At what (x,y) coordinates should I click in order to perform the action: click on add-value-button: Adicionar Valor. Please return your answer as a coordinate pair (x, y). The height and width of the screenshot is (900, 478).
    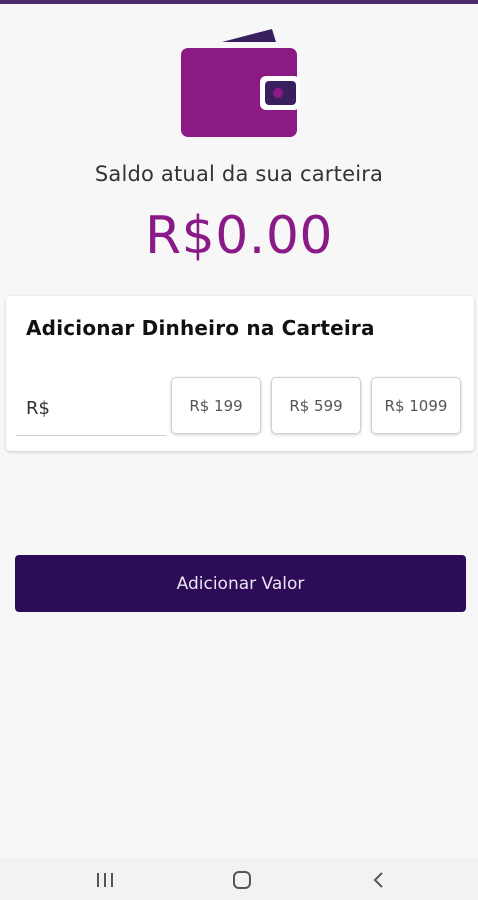
    Looking at the image, I should click on (240, 583).